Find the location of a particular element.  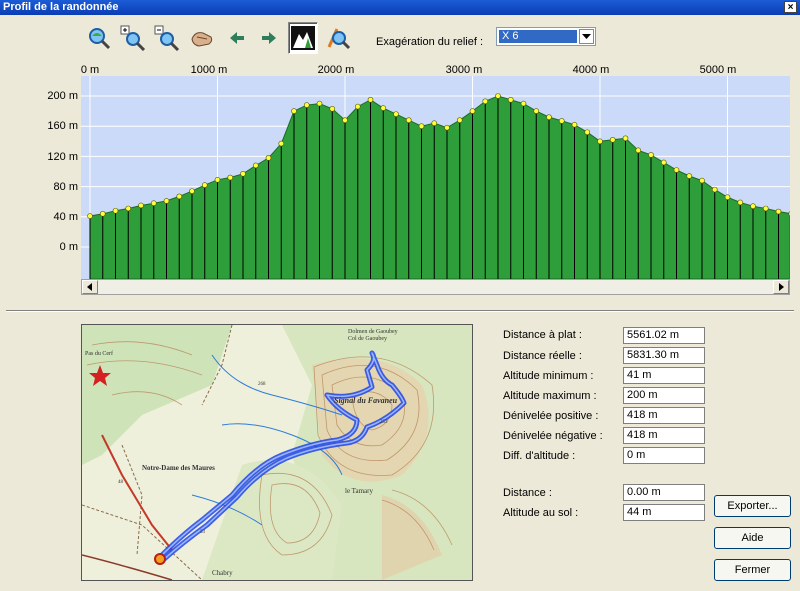

zoom-out-button is located at coordinates (167, 38).